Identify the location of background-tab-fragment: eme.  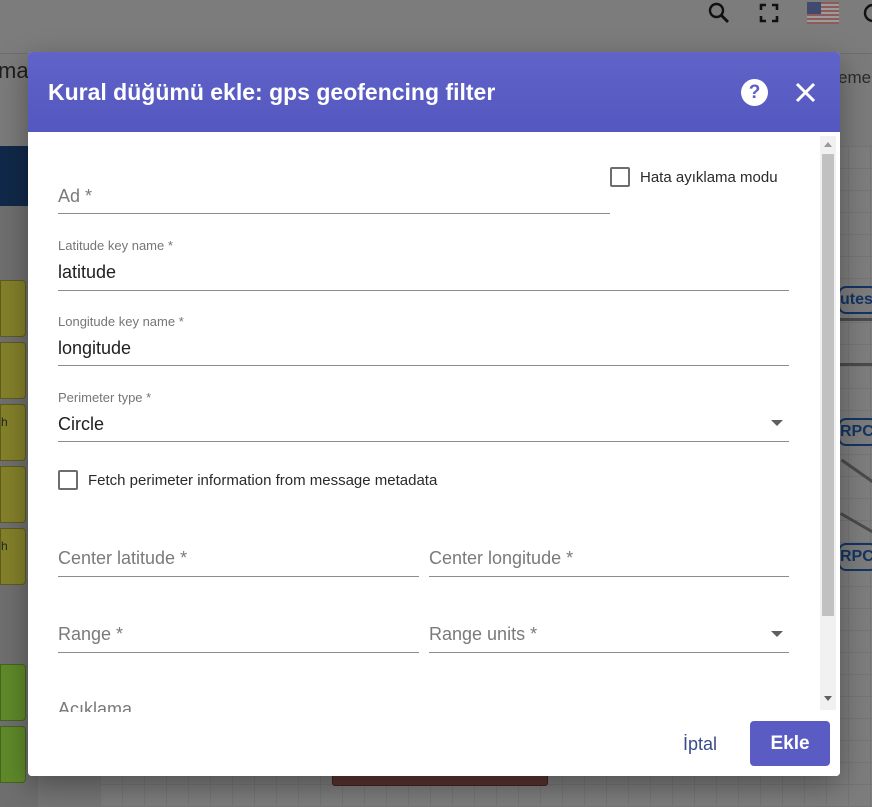
(855, 77).